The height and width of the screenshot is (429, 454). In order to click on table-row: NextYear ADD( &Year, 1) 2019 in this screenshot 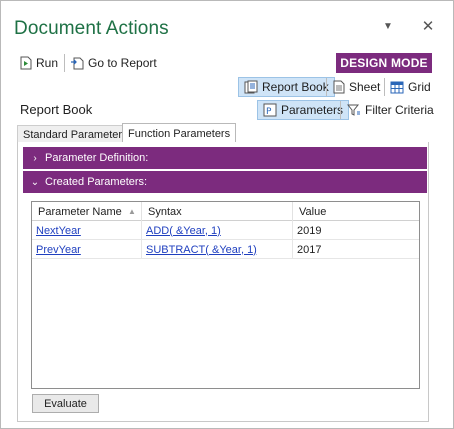, I will do `click(225, 230)`.